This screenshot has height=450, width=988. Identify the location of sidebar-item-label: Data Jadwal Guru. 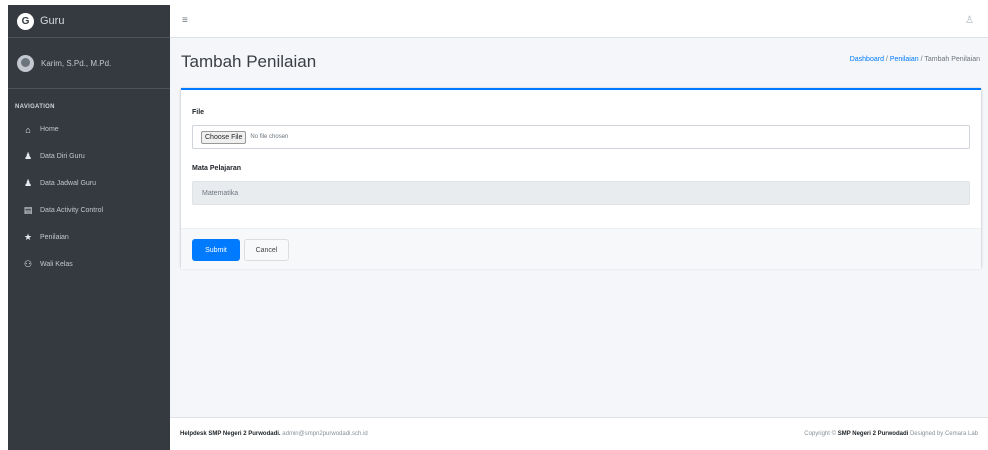
(68, 183).